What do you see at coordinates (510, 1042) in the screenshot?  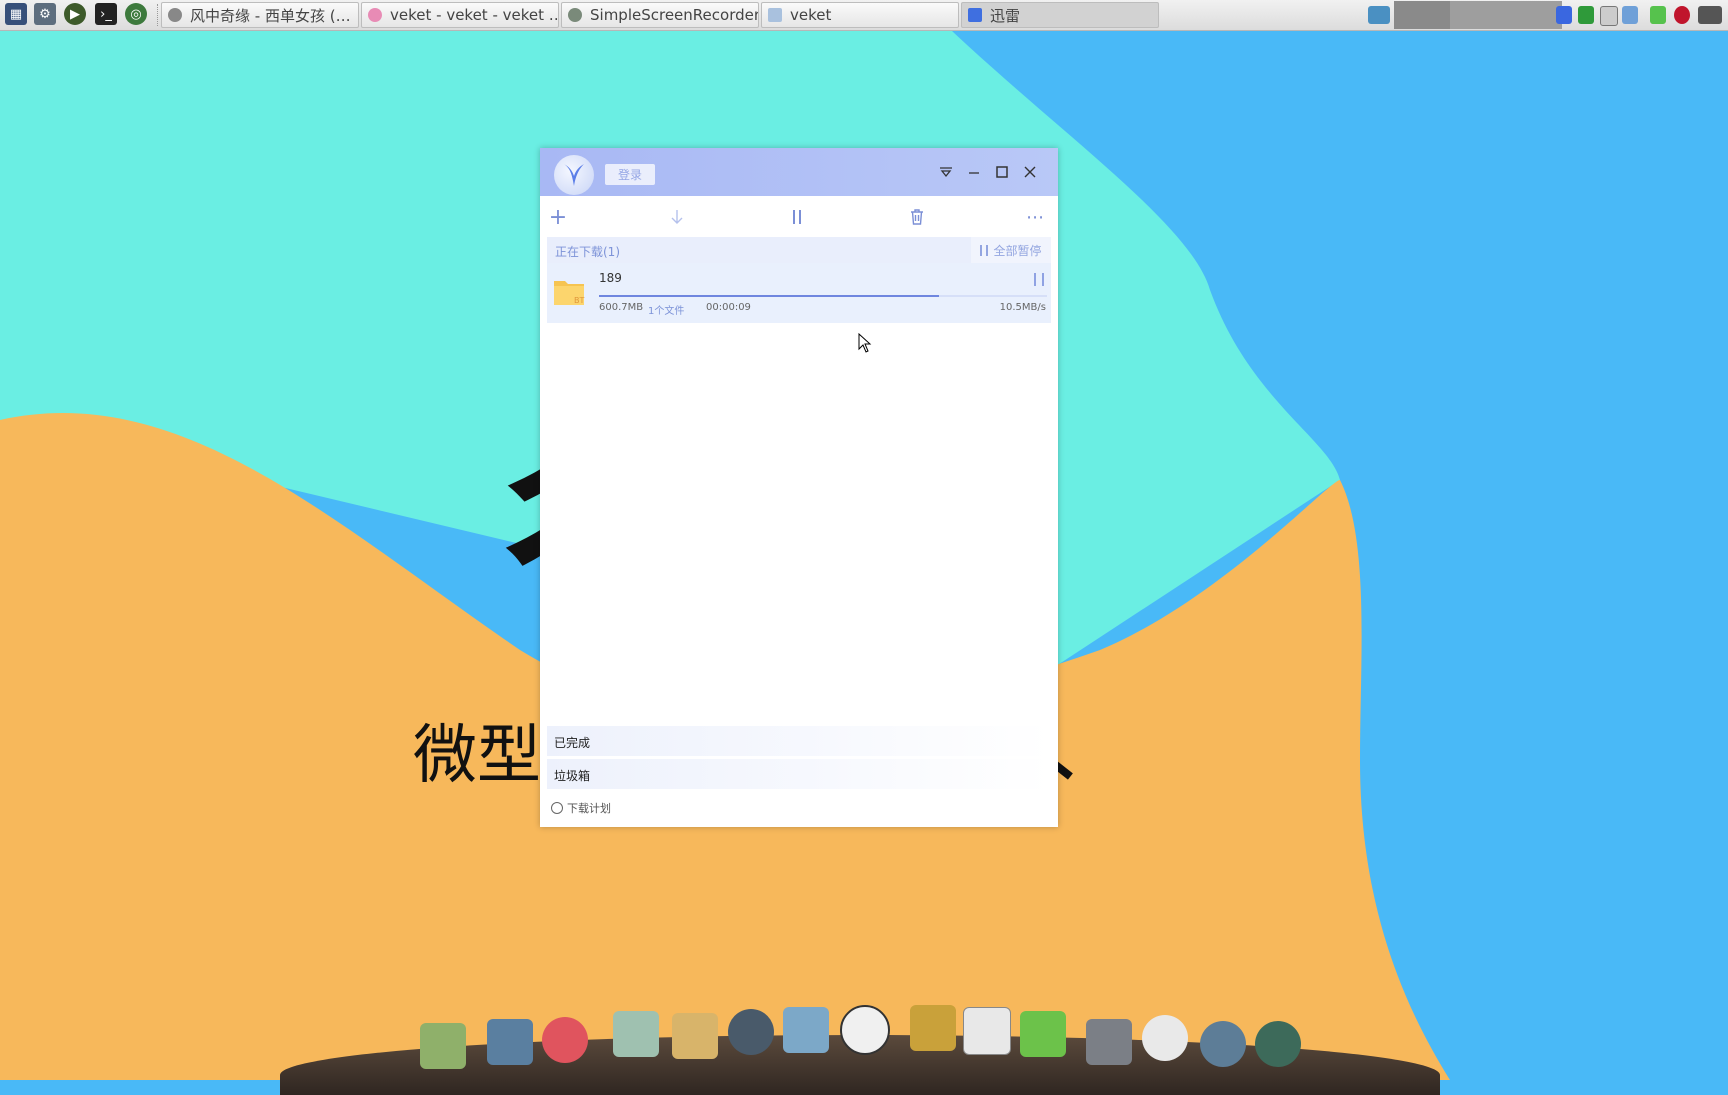 I see `computer-icon` at bounding box center [510, 1042].